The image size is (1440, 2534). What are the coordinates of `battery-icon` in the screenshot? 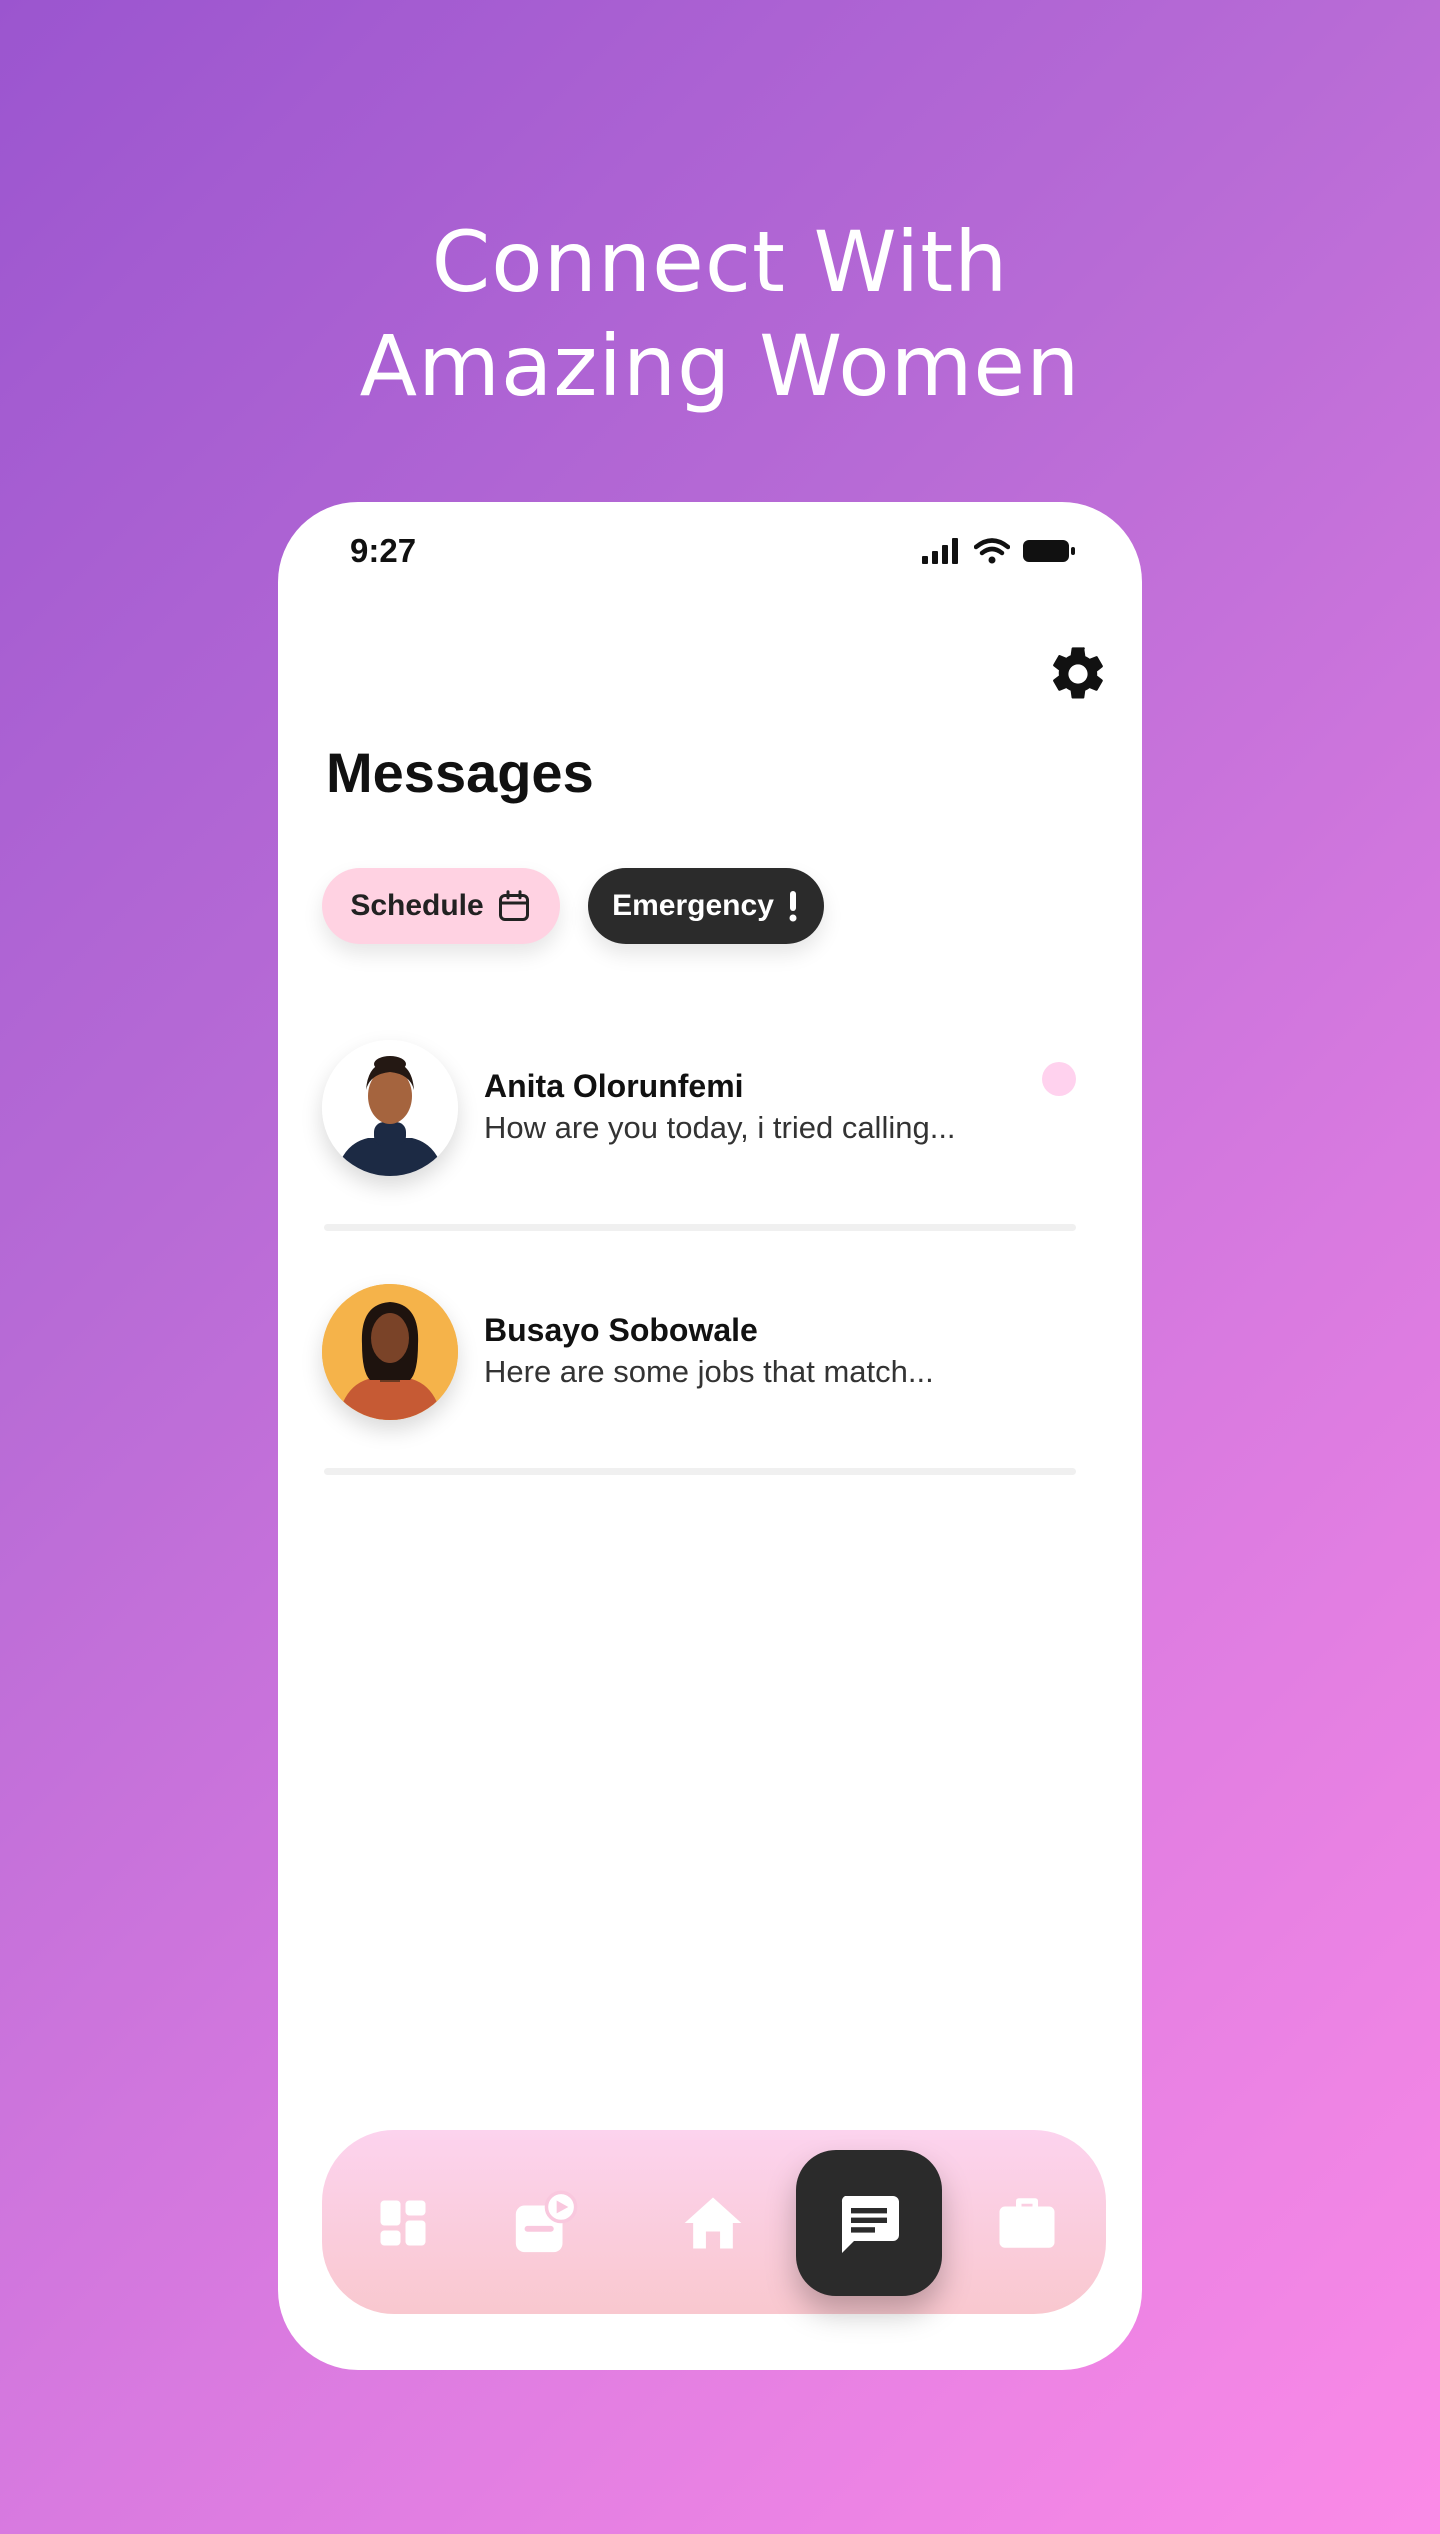 It's located at (1049, 551).